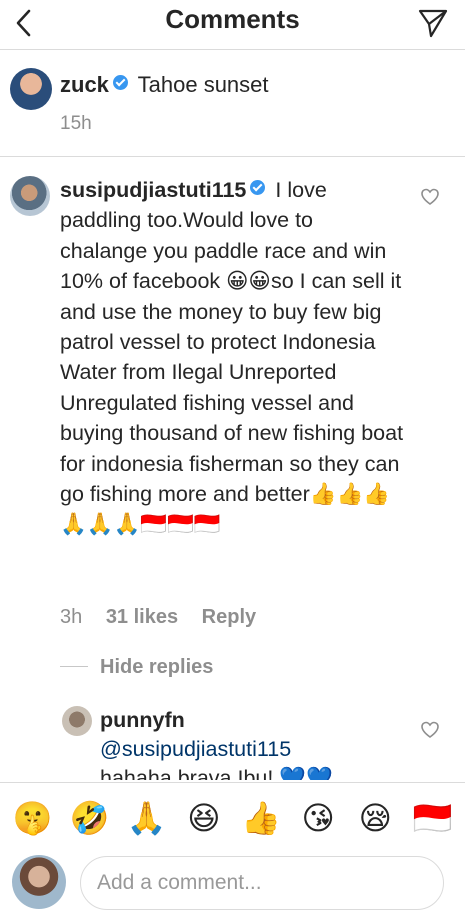 The width and height of the screenshot is (465, 922). I want to click on post-caption: zuck Tahoe sunset 15h, so click(232, 104).